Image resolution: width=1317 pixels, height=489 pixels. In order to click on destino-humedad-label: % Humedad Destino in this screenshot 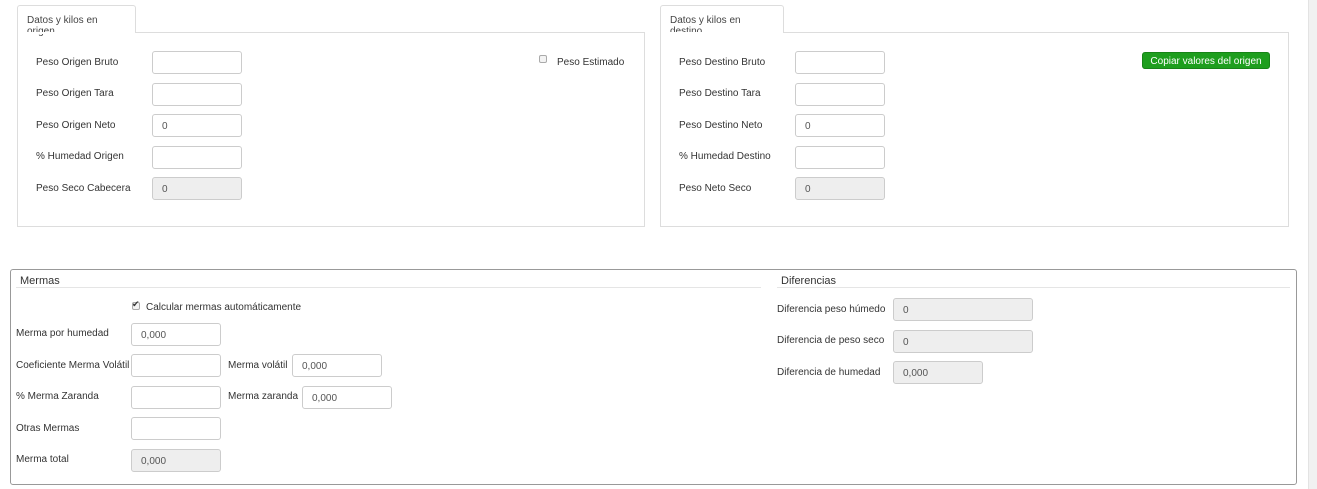, I will do `click(725, 156)`.